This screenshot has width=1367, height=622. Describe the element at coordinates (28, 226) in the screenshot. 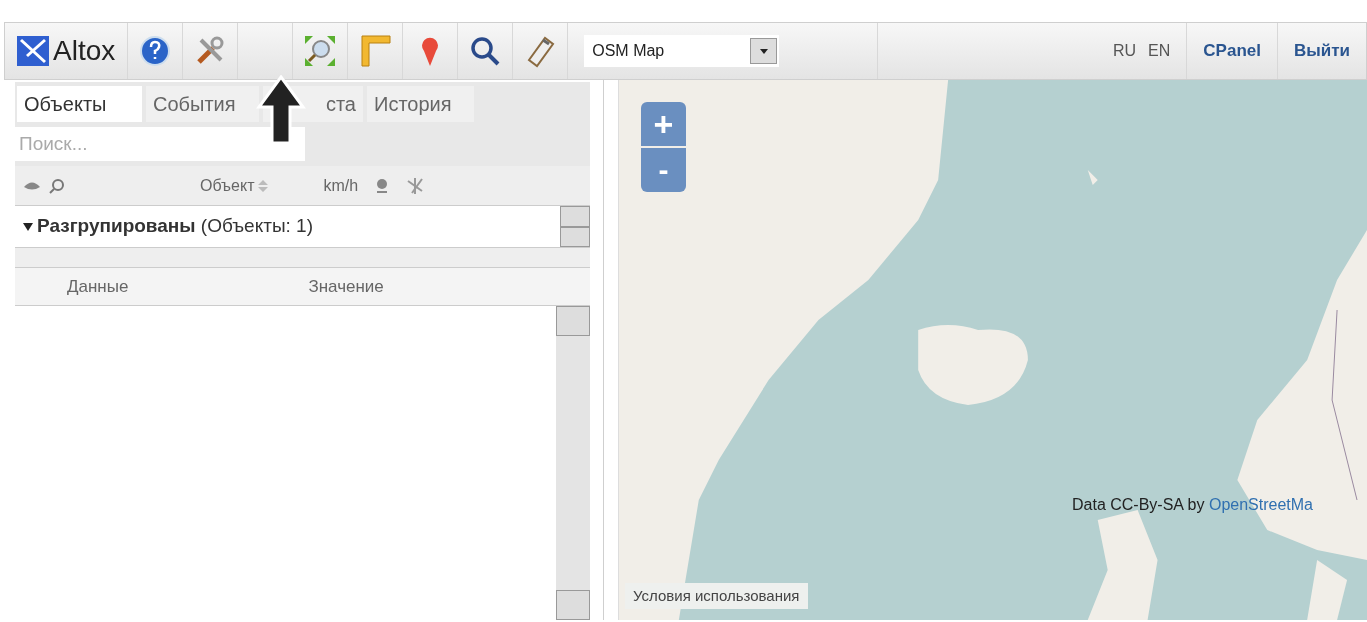

I see `expand-triangle-icon` at that location.